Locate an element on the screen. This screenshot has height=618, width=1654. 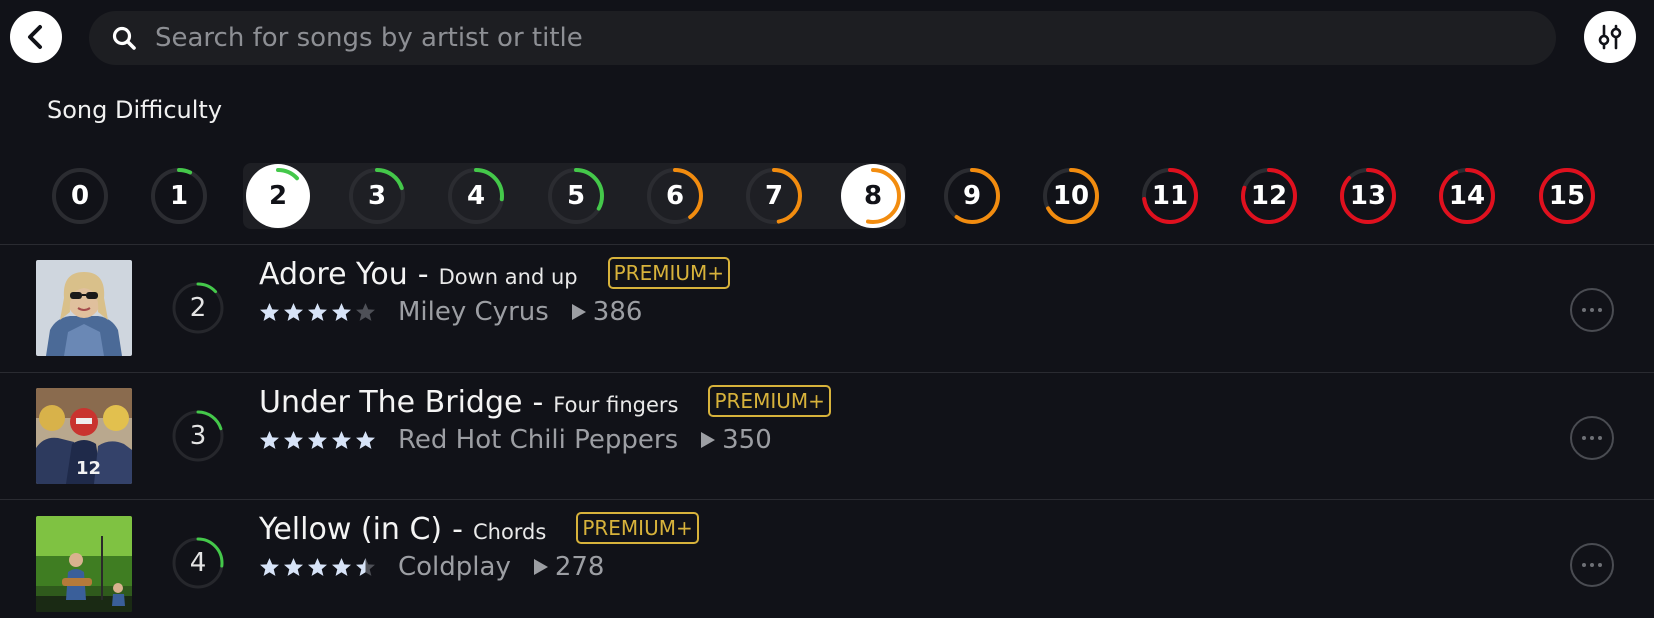
difficulty-option-1: 1 is located at coordinates (179, 196).